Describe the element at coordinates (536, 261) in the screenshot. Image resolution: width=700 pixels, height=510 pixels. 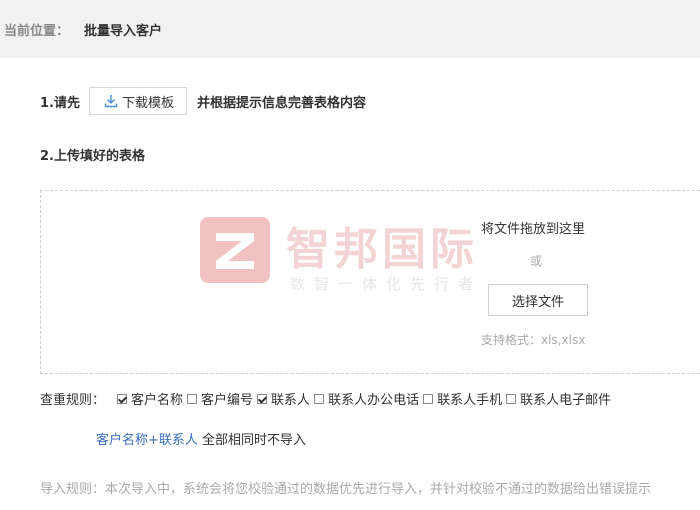
I see `dropzone-or-text: 或` at that location.